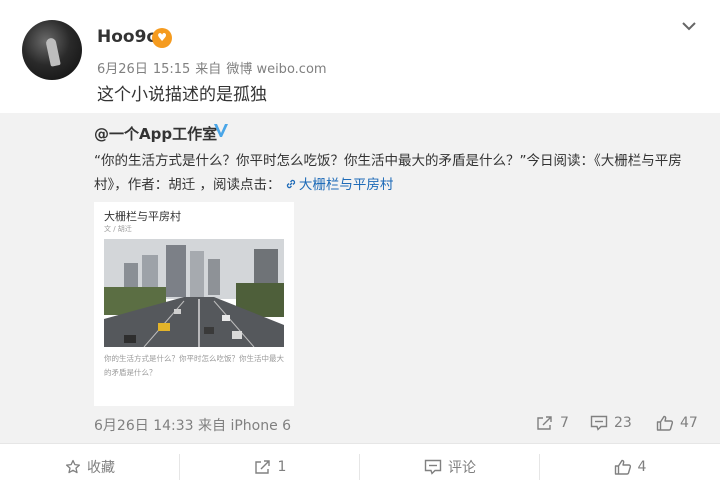 The width and height of the screenshot is (720, 489). What do you see at coordinates (689, 26) in the screenshot?
I see `chevron-down-icon` at bounding box center [689, 26].